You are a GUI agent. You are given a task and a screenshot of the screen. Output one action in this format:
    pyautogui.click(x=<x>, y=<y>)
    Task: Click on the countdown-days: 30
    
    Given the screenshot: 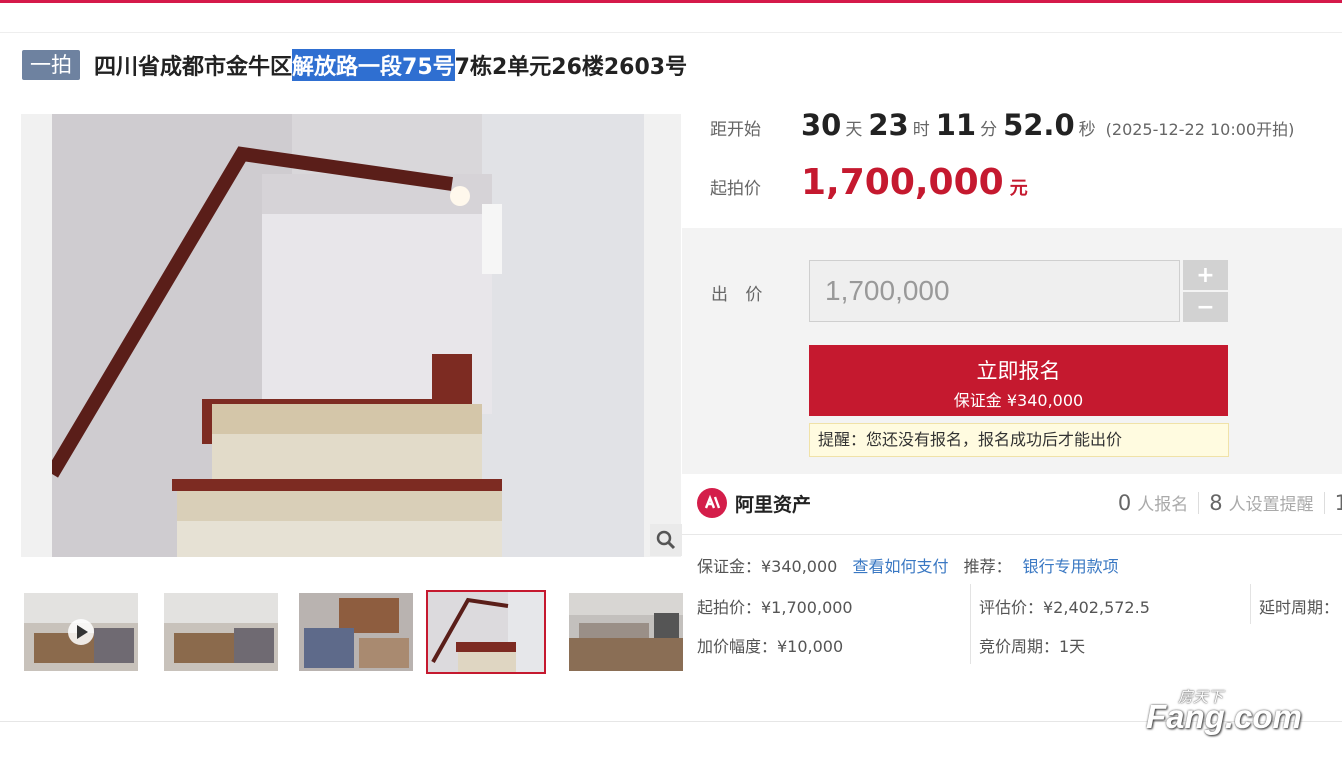 What is the action you would take?
    pyautogui.click(x=821, y=125)
    